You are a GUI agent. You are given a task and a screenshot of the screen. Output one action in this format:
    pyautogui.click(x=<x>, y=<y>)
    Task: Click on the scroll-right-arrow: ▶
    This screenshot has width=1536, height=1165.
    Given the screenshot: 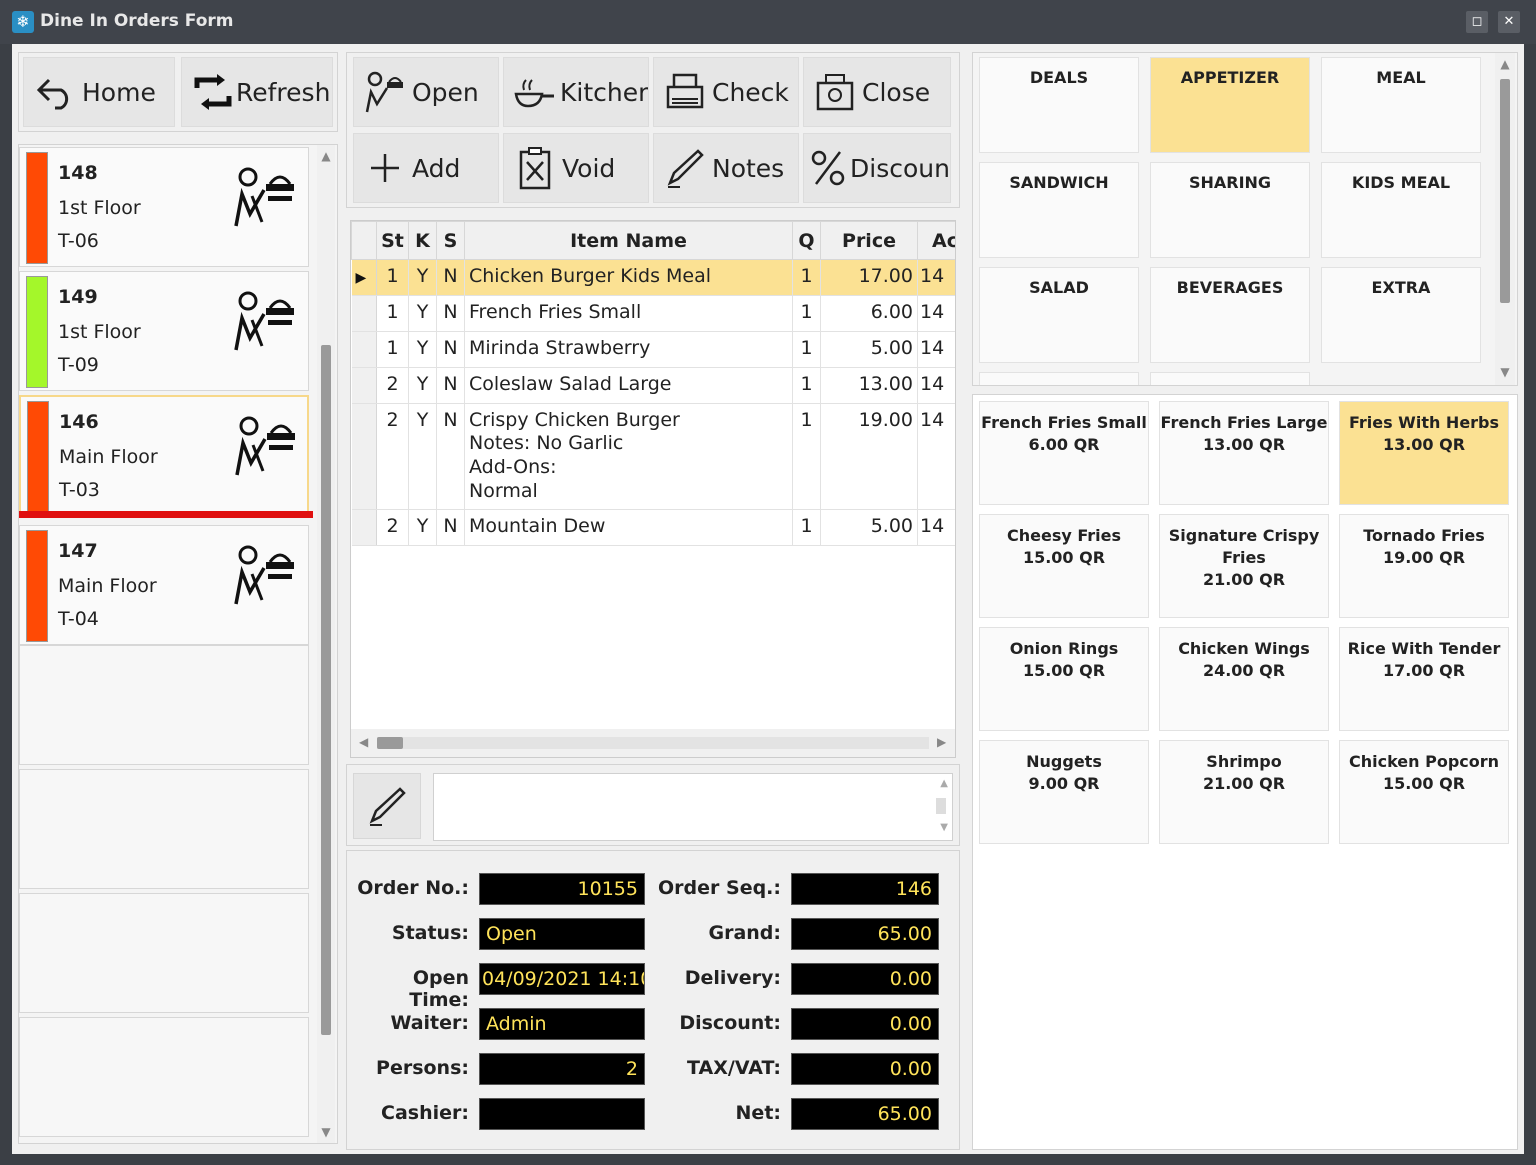 What is the action you would take?
    pyautogui.click(x=941, y=742)
    